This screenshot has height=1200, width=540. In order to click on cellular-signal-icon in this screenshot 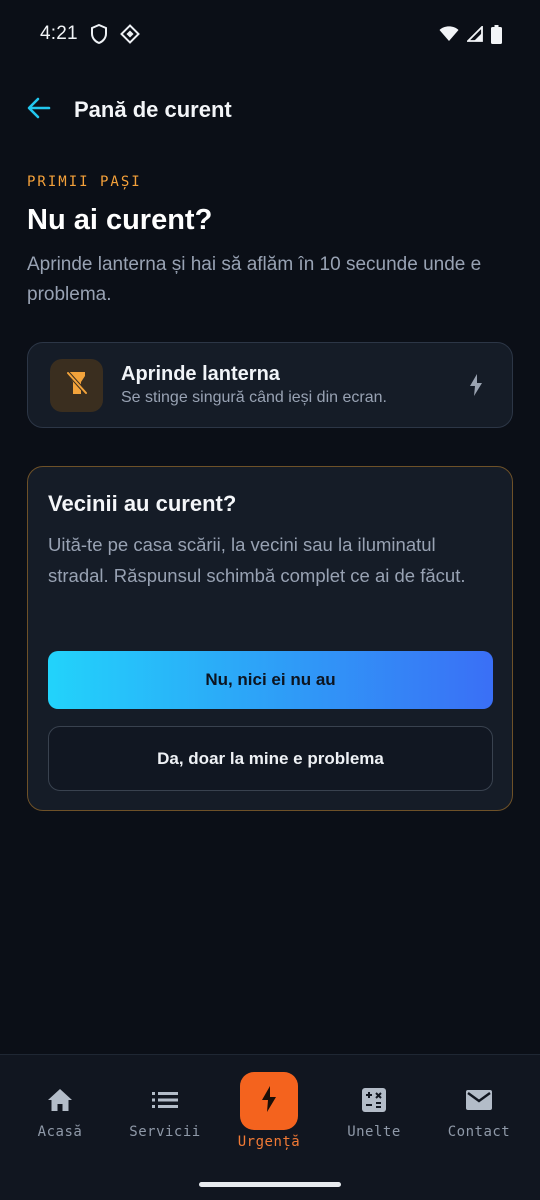, I will do `click(475, 34)`.